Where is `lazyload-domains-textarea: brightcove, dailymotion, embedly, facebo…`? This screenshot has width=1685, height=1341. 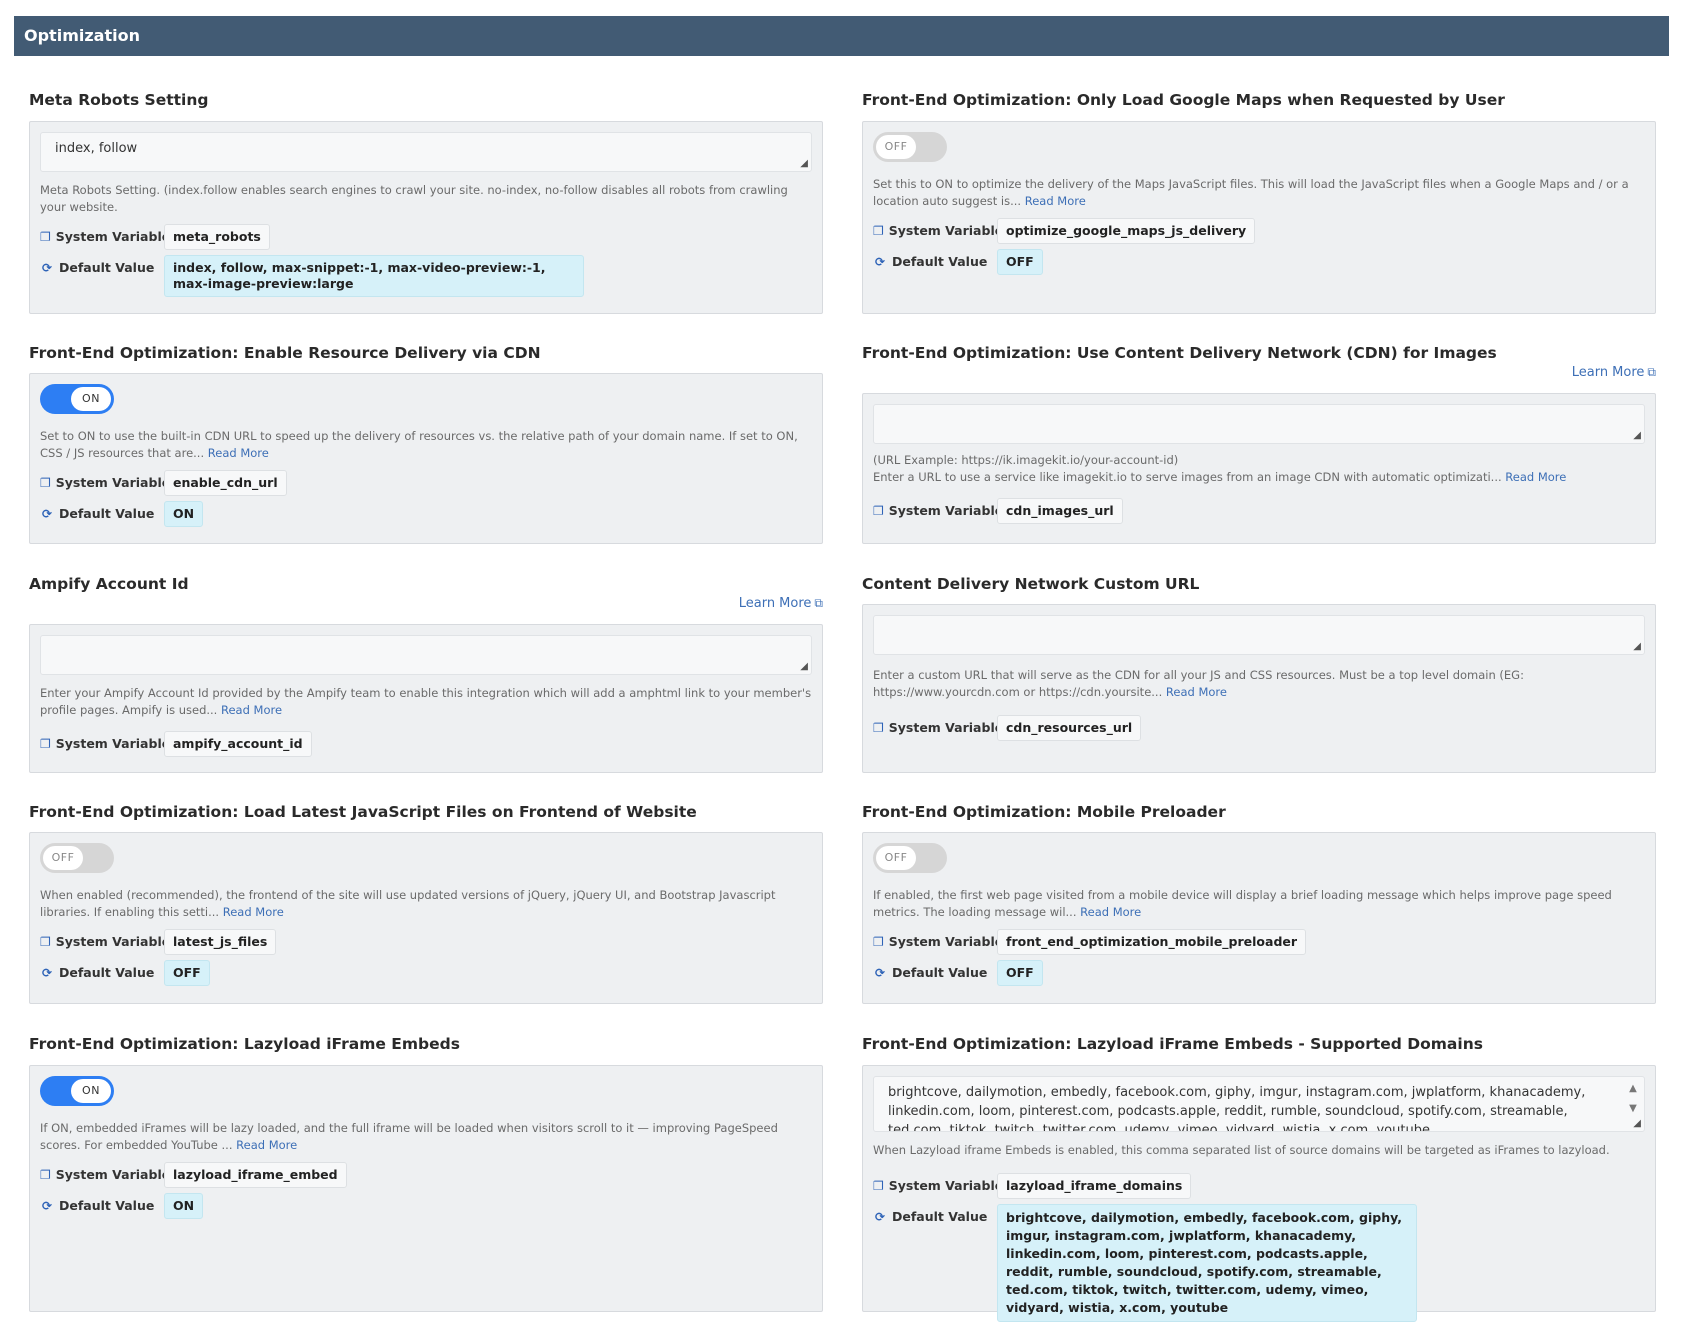
lazyload-domains-textarea: brightcove, dailymotion, embedly, facebo… is located at coordinates (1259, 1104).